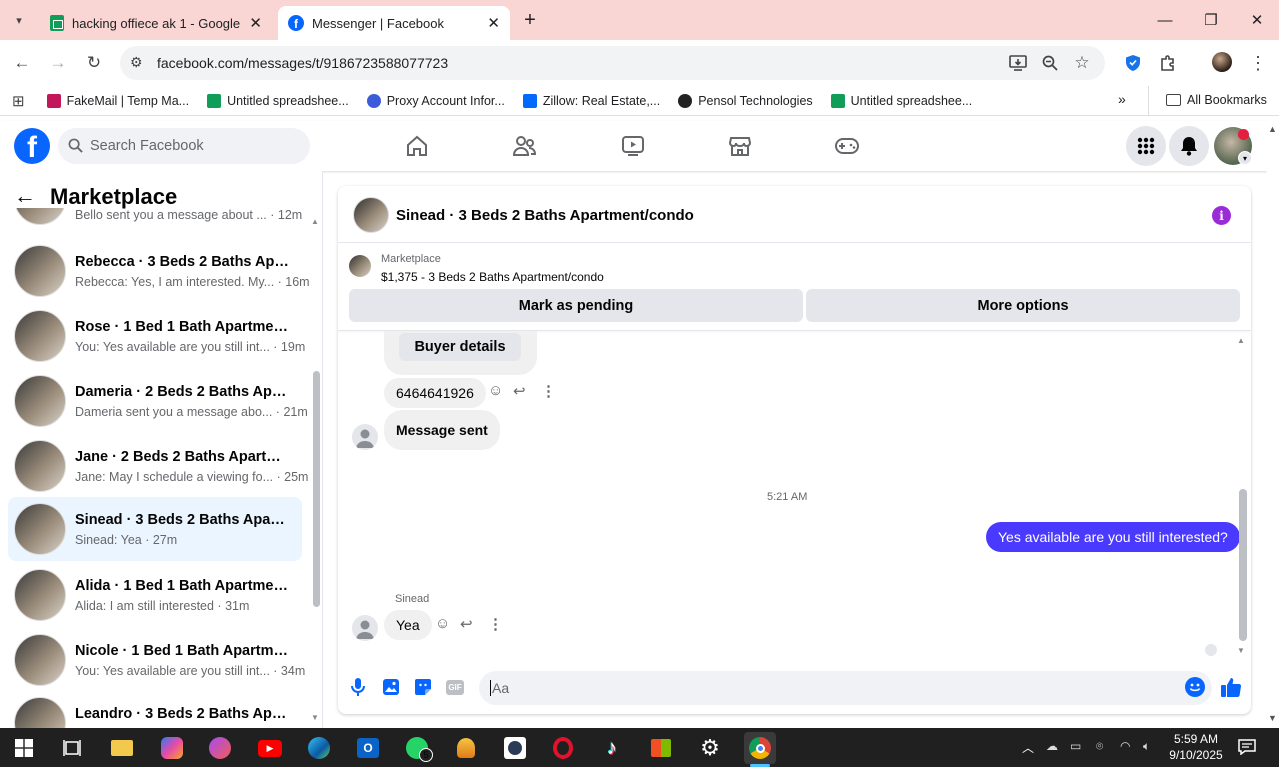 The width and height of the screenshot is (1279, 767). I want to click on wifi-icon: ◠, so click(1125, 746).